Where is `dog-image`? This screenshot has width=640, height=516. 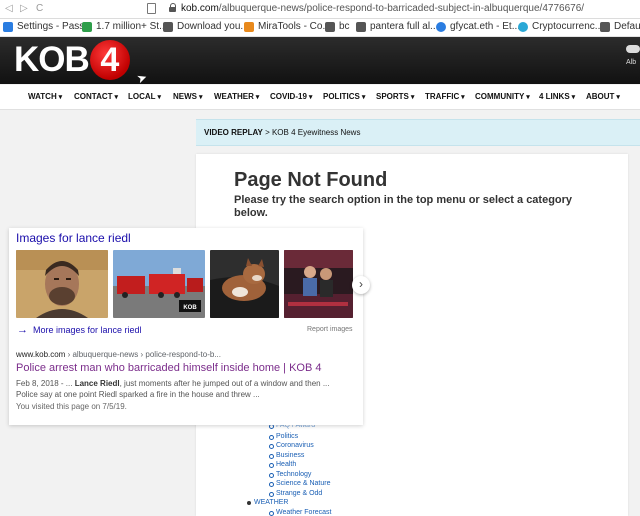
dog-image is located at coordinates (244, 284).